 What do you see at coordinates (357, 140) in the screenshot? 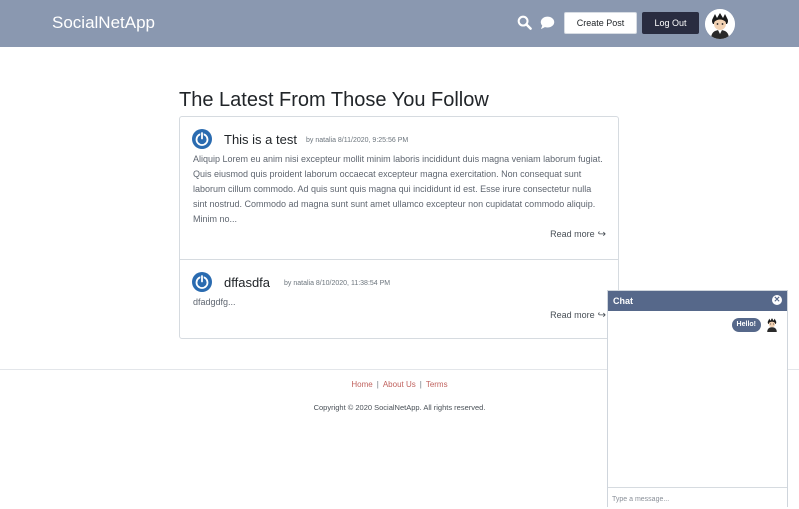
I see `post-meta: by natalia 8/11/2020, 9:25:56 PM` at bounding box center [357, 140].